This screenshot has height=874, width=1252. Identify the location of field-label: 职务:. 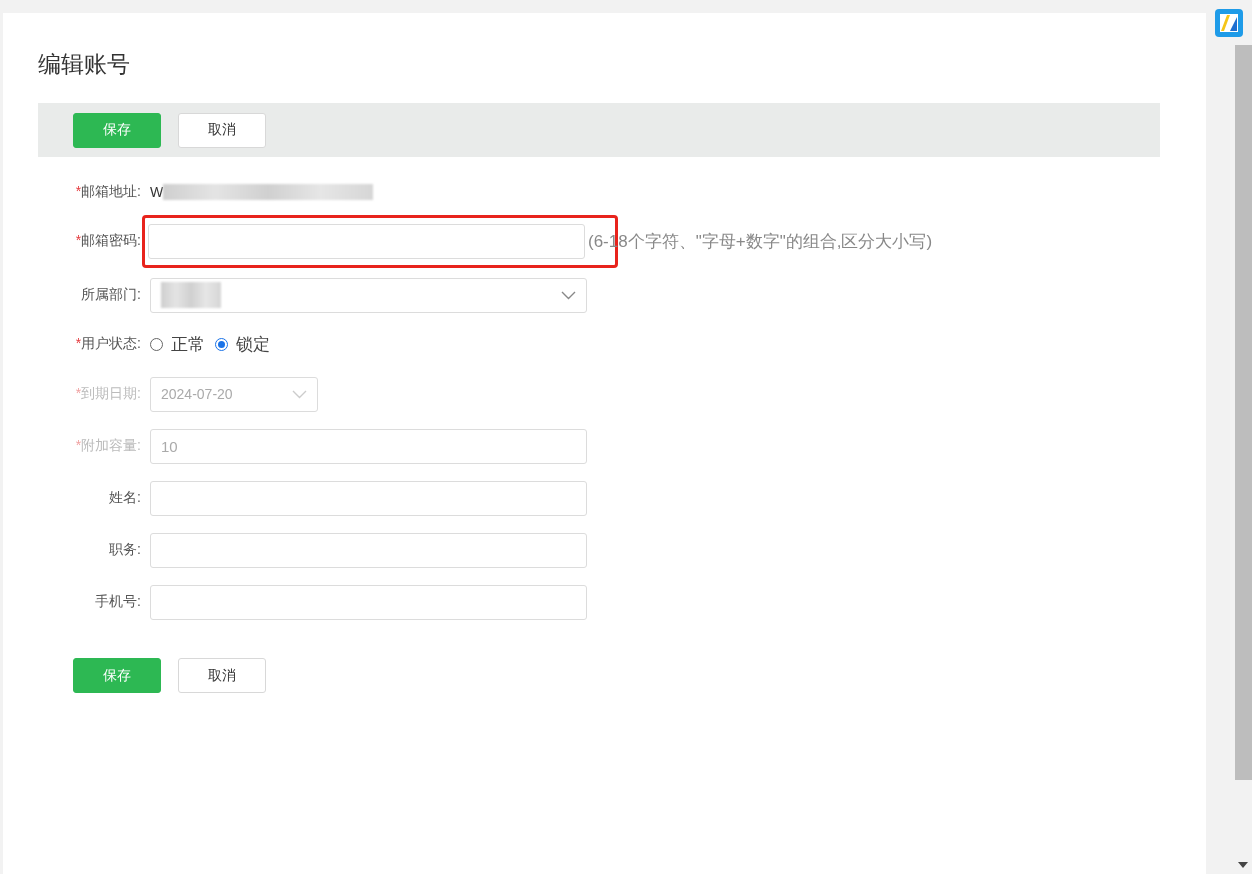
(125, 550).